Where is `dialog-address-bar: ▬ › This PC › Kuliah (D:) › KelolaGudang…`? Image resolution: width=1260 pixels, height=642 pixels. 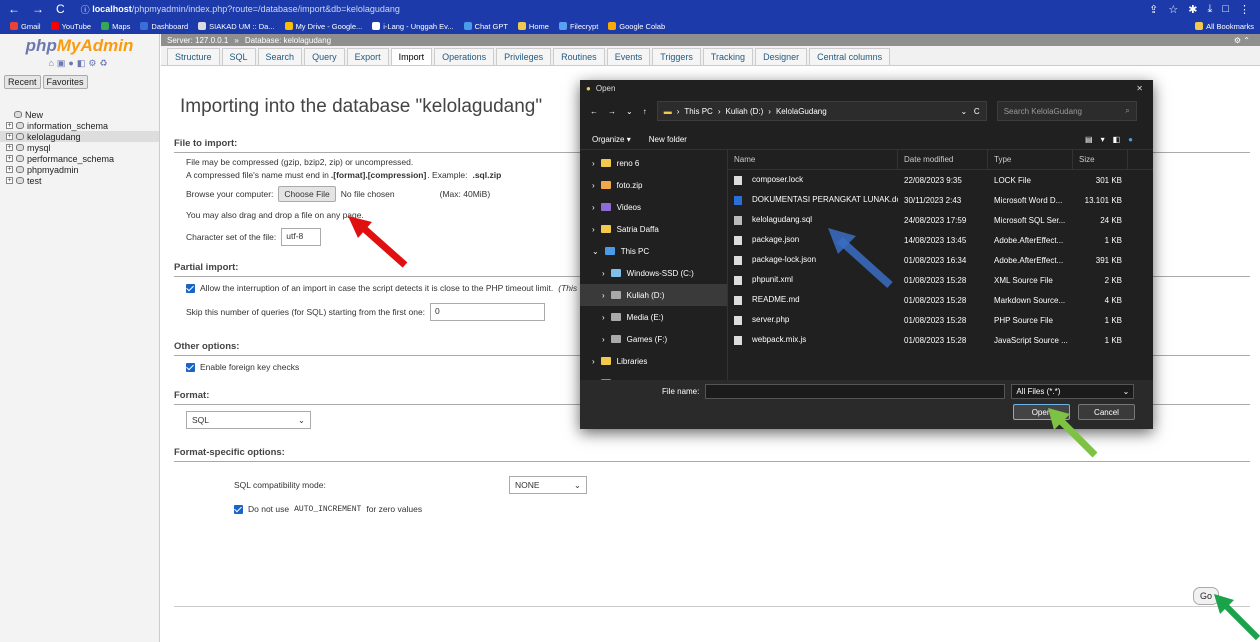
dialog-address-bar: ▬ › This PC › Kuliah (D:) › KelolaGudang… is located at coordinates (821, 111).